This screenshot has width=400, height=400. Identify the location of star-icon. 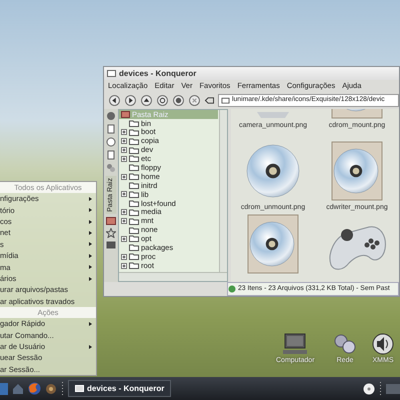
(111, 233).